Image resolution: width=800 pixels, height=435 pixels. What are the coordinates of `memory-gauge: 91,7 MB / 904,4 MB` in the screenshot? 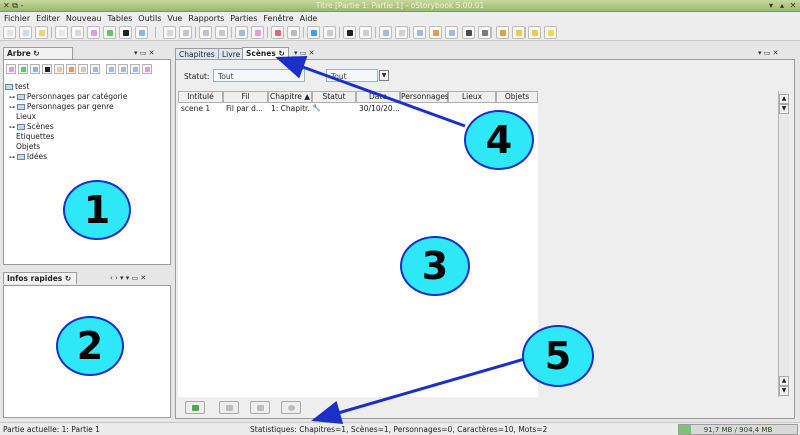 It's located at (738, 429).